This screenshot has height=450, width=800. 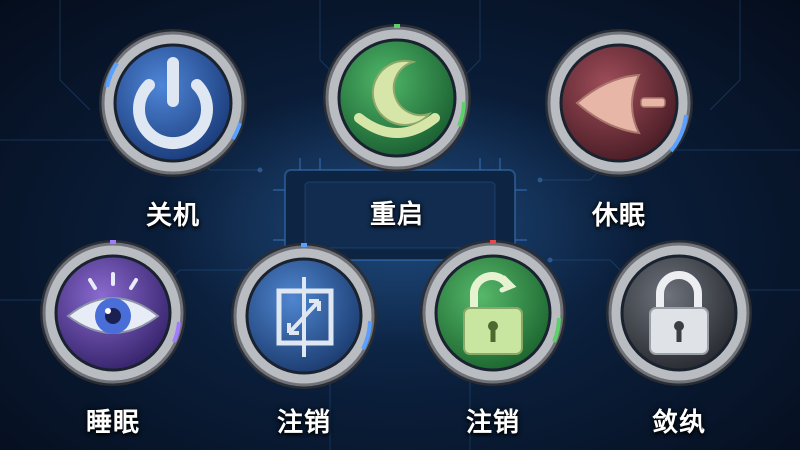 I want to click on hibernate-button: 休眠, so click(x=619, y=129).